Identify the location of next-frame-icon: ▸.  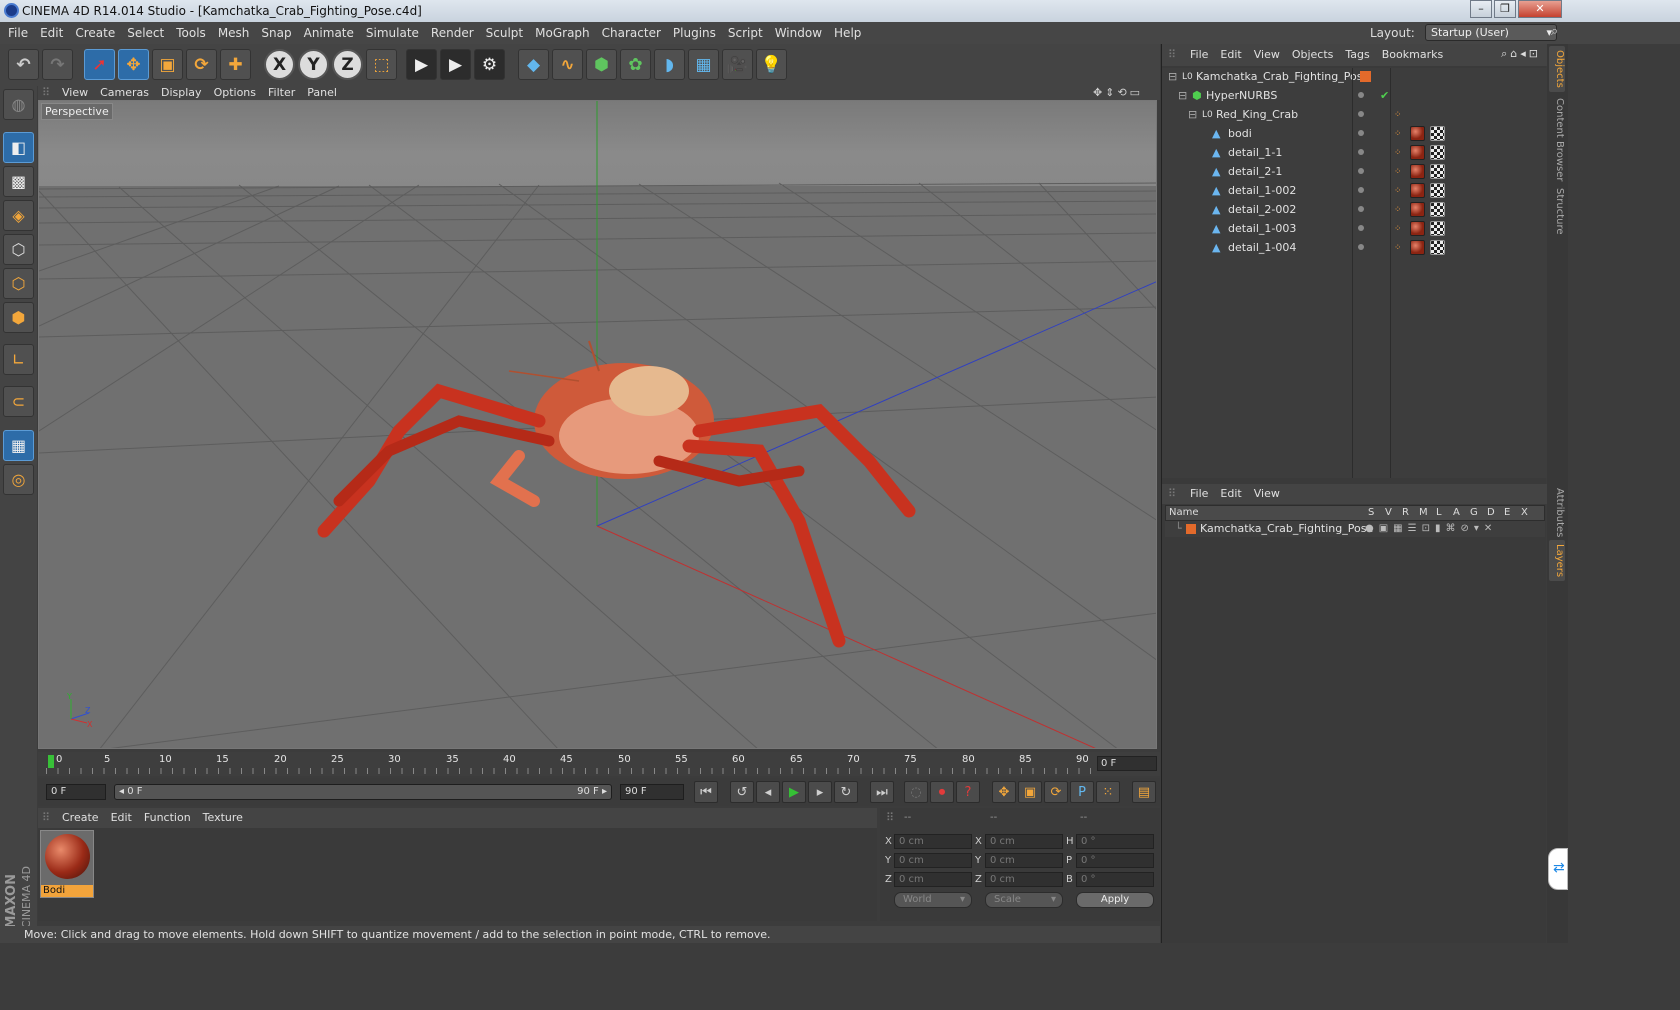
(820, 792).